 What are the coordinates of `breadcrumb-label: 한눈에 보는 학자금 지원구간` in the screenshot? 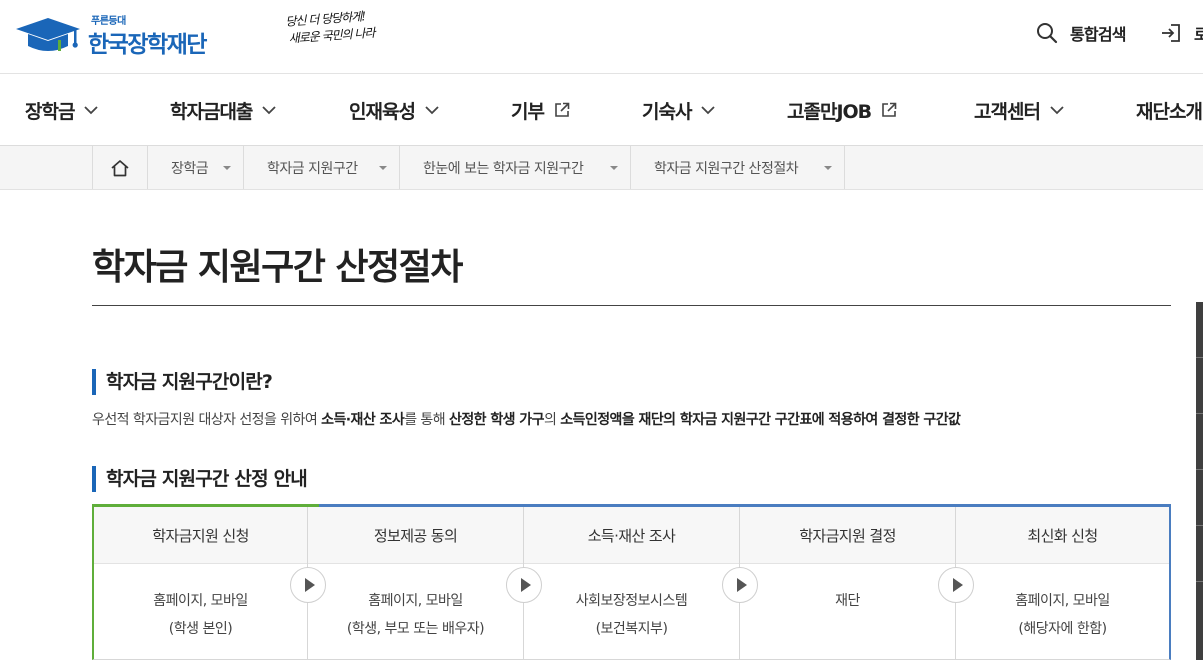 It's located at (503, 168).